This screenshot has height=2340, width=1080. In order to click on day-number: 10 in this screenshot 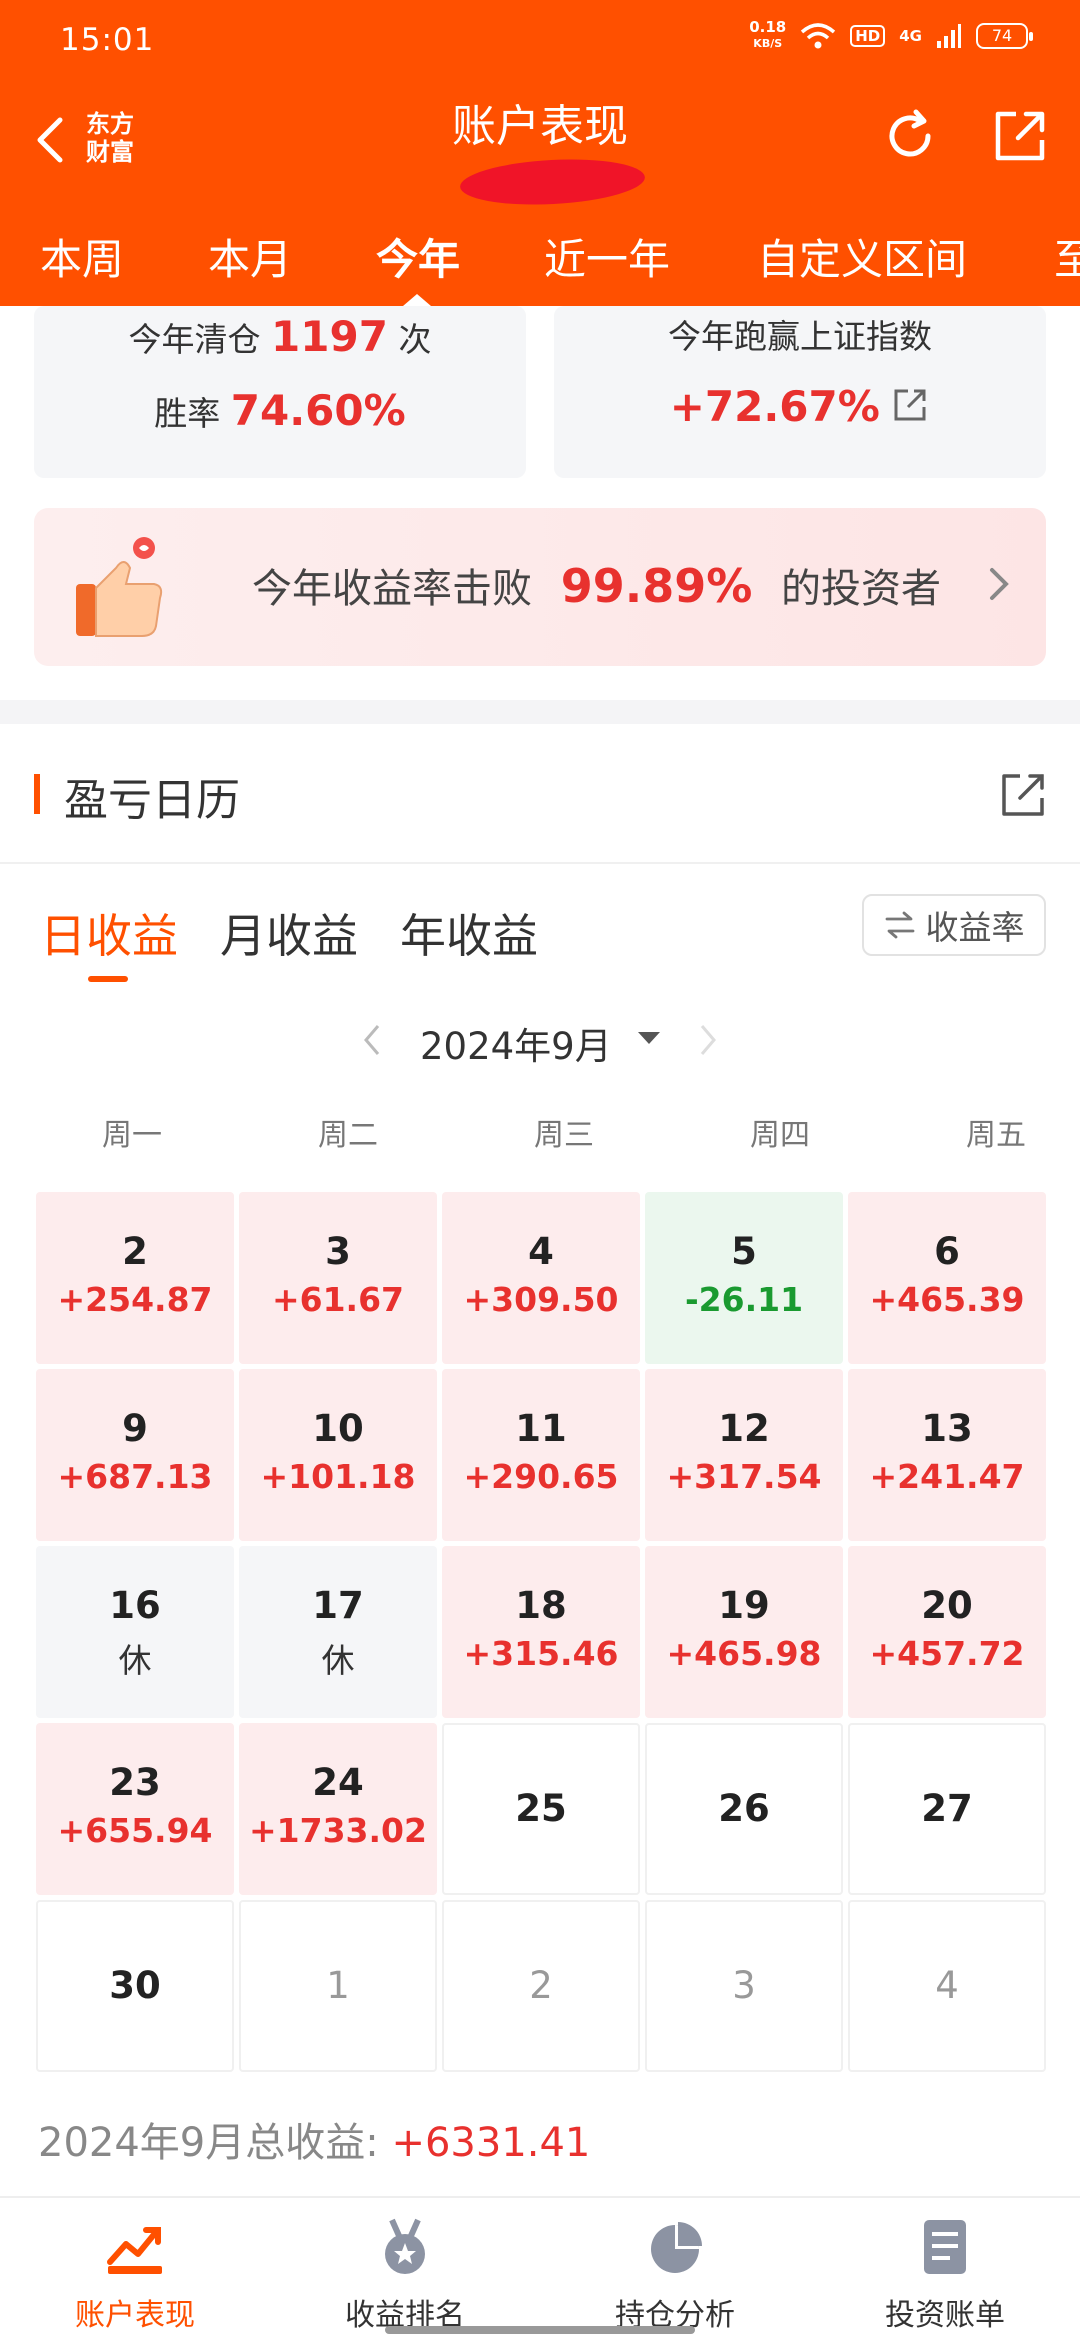, I will do `click(338, 1428)`.